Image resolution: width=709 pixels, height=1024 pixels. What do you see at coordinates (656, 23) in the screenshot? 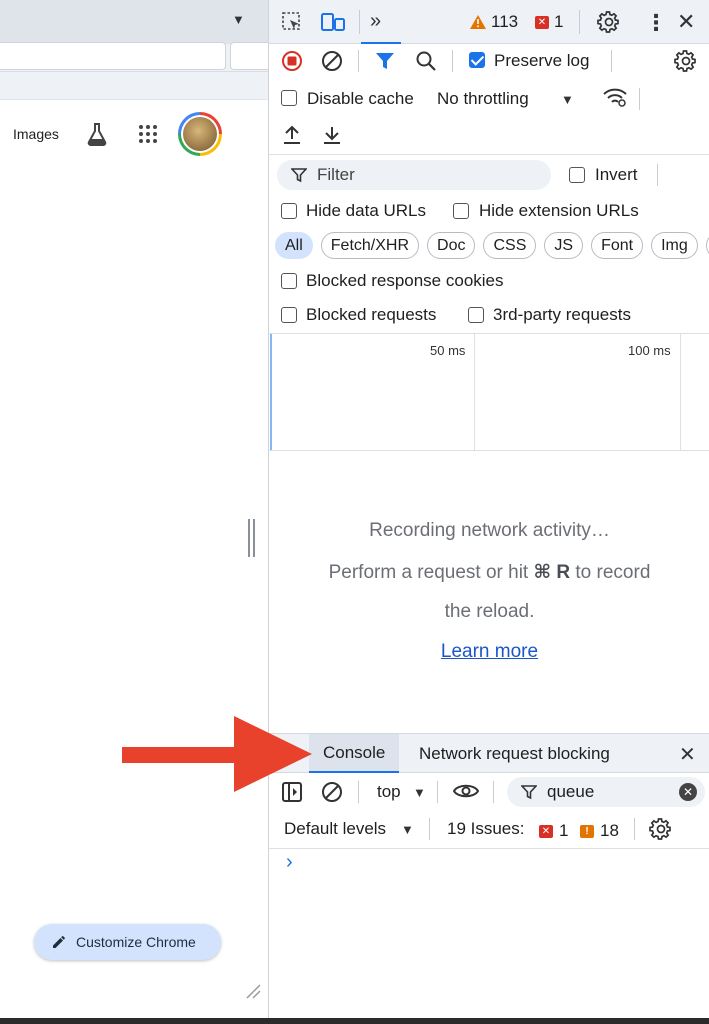
I see `more-options-kebab-icon: ⋮` at bounding box center [656, 23].